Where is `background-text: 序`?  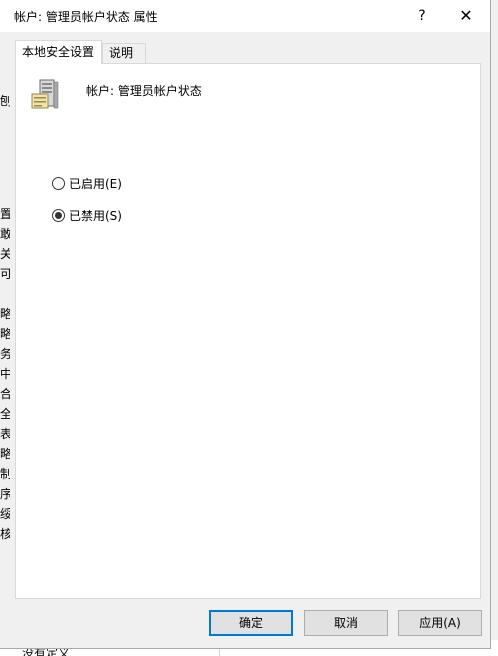 background-text: 序 is located at coordinates (5, 494).